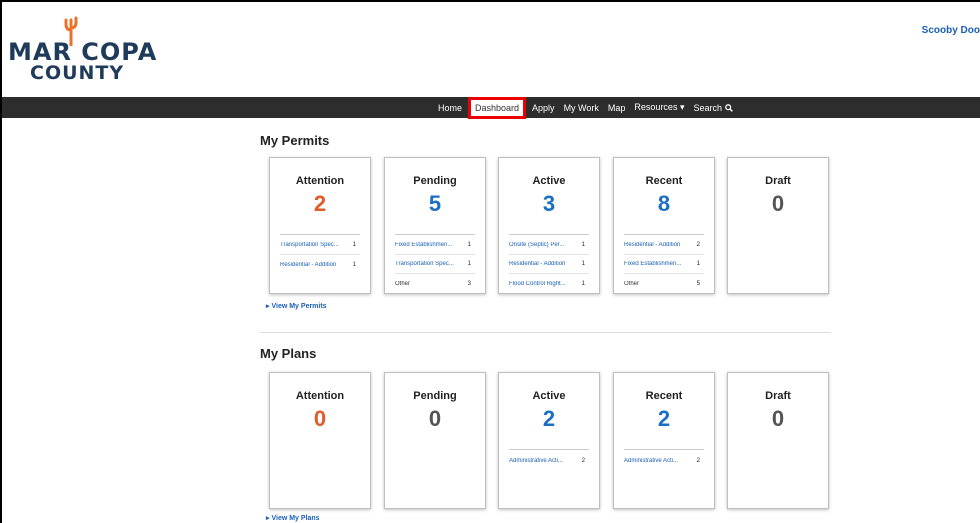  I want to click on nav-dashboard: Dashboard, so click(497, 107).